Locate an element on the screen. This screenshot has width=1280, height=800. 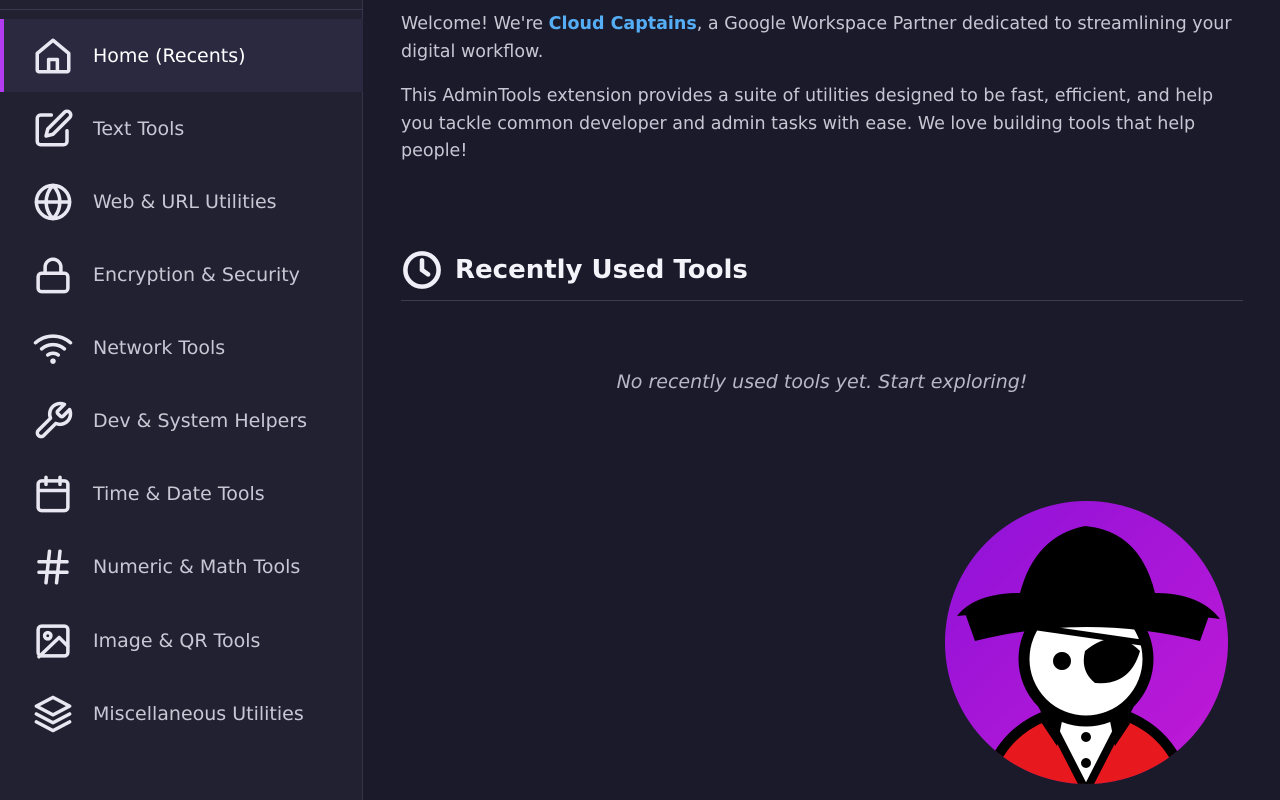
sidebar-item-home: Home (Recents) is located at coordinates (181, 55).